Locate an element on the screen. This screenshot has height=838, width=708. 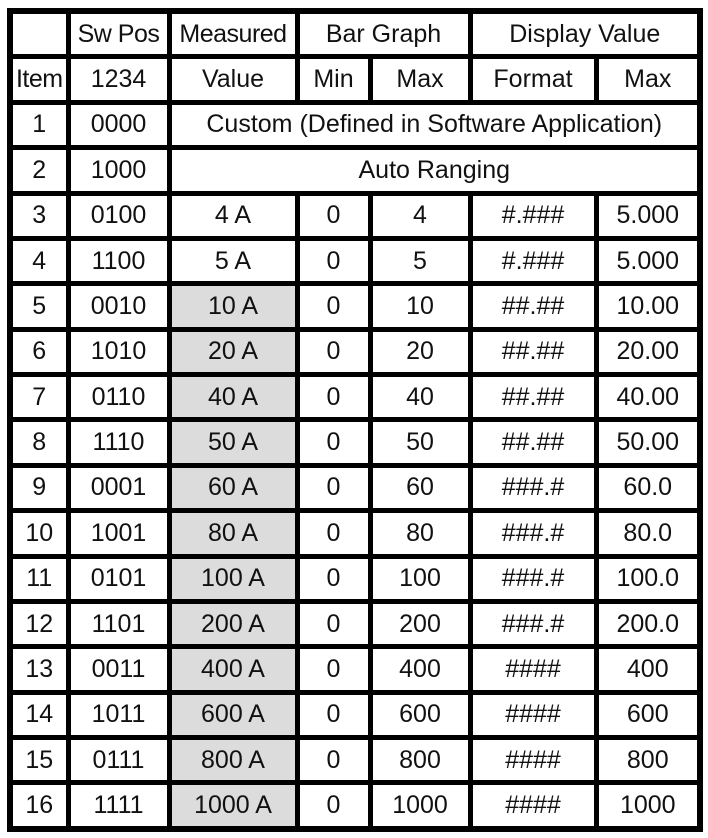
measured-value-cell: 60 A is located at coordinates (233, 488).